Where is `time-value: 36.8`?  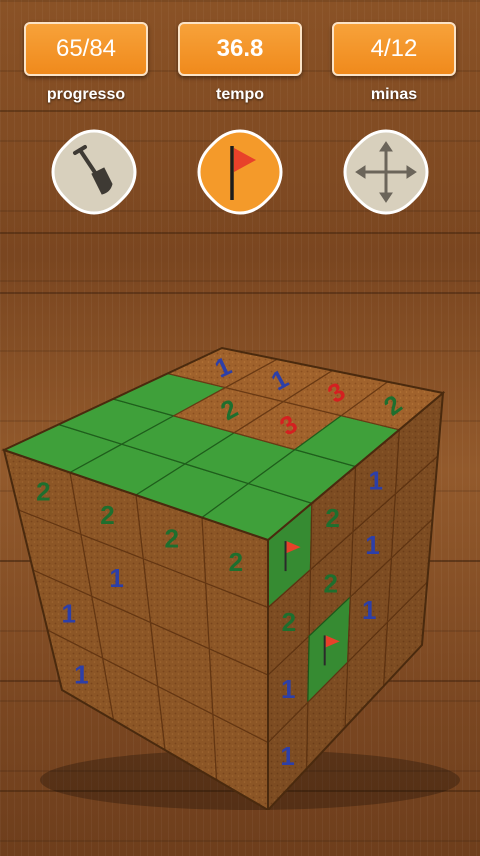
time-value: 36.8 is located at coordinates (240, 49).